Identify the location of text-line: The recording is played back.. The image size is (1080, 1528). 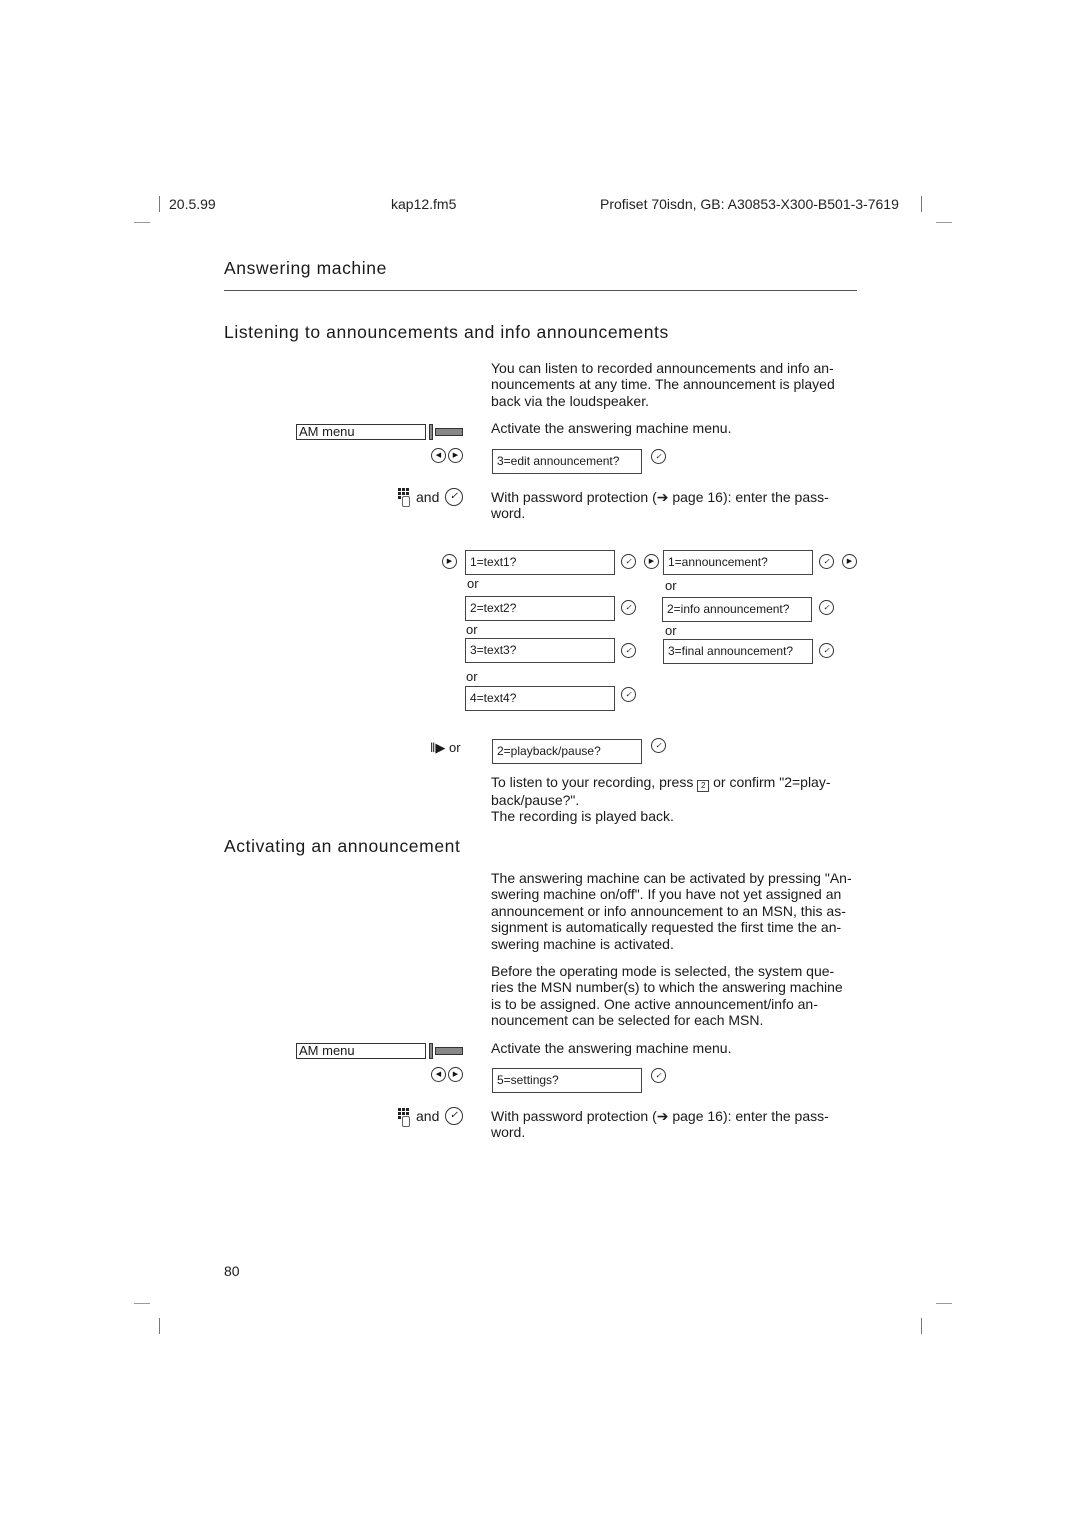
(582, 816).